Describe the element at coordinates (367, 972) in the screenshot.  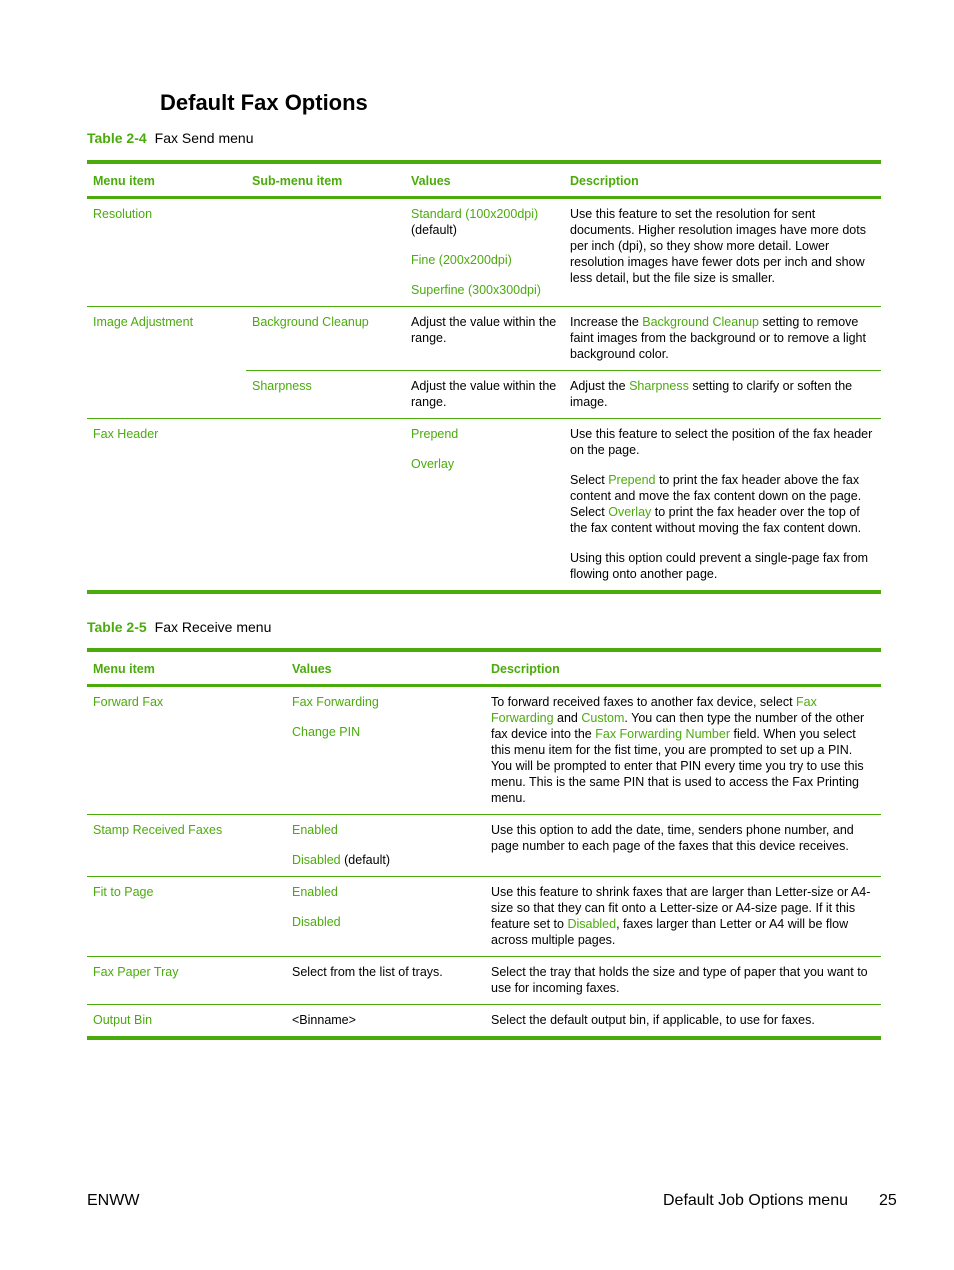
I see `values-cell: Select from the list of trays.` at that location.